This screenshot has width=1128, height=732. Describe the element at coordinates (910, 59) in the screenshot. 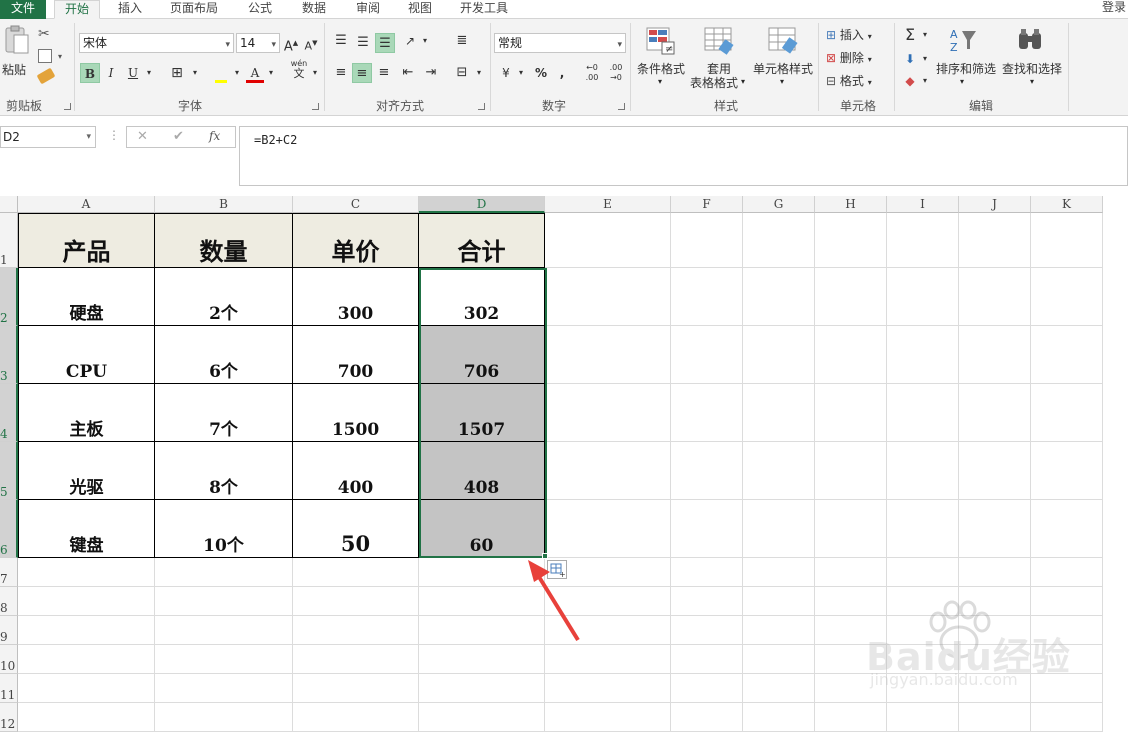

I see `fill-down-icon: ⬇` at that location.